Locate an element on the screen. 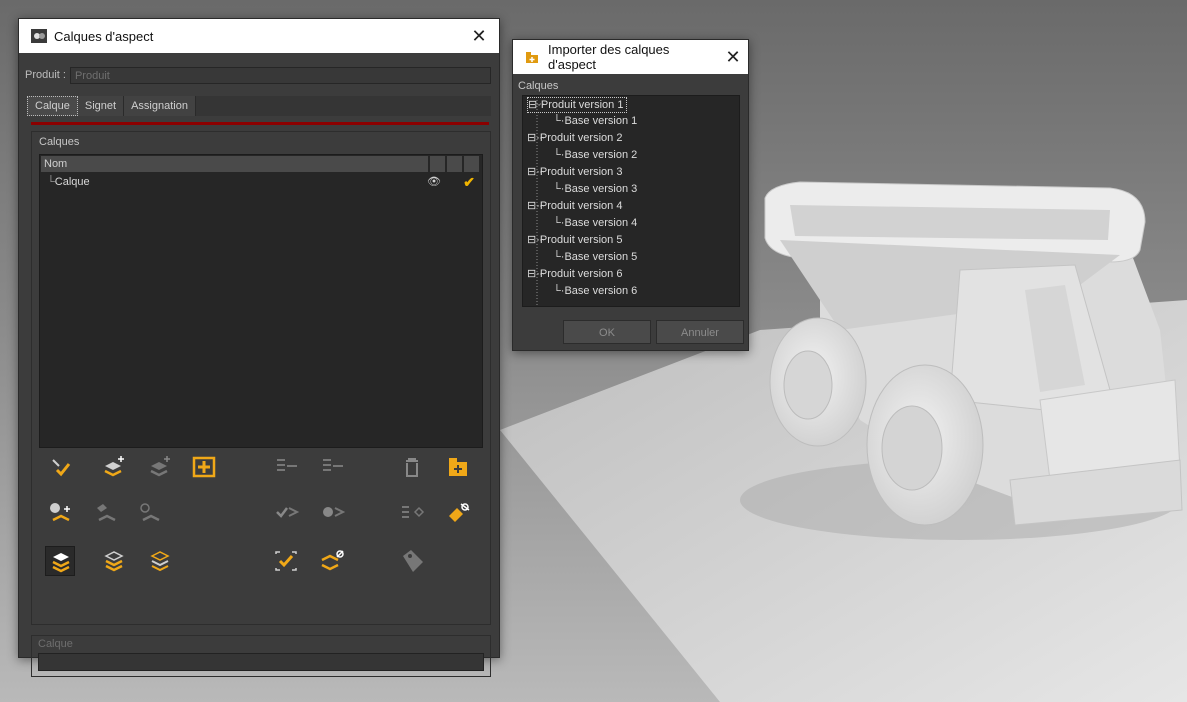 The width and height of the screenshot is (1187, 702). tree-node-base-4: └·Base version 4 is located at coordinates (595, 223).